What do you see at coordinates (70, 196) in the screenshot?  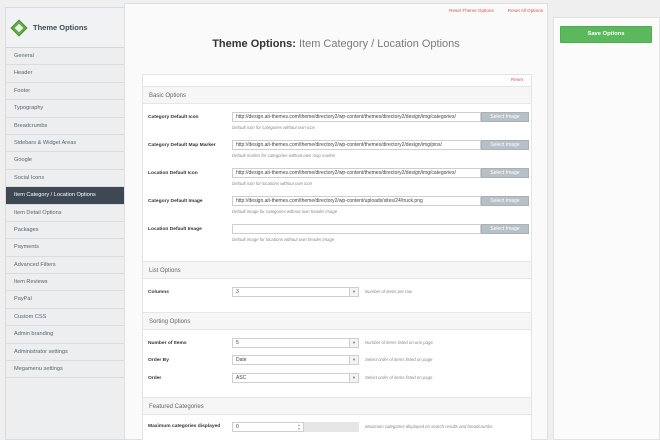 I see `sidebar-item: Item Category / Location Options` at bounding box center [70, 196].